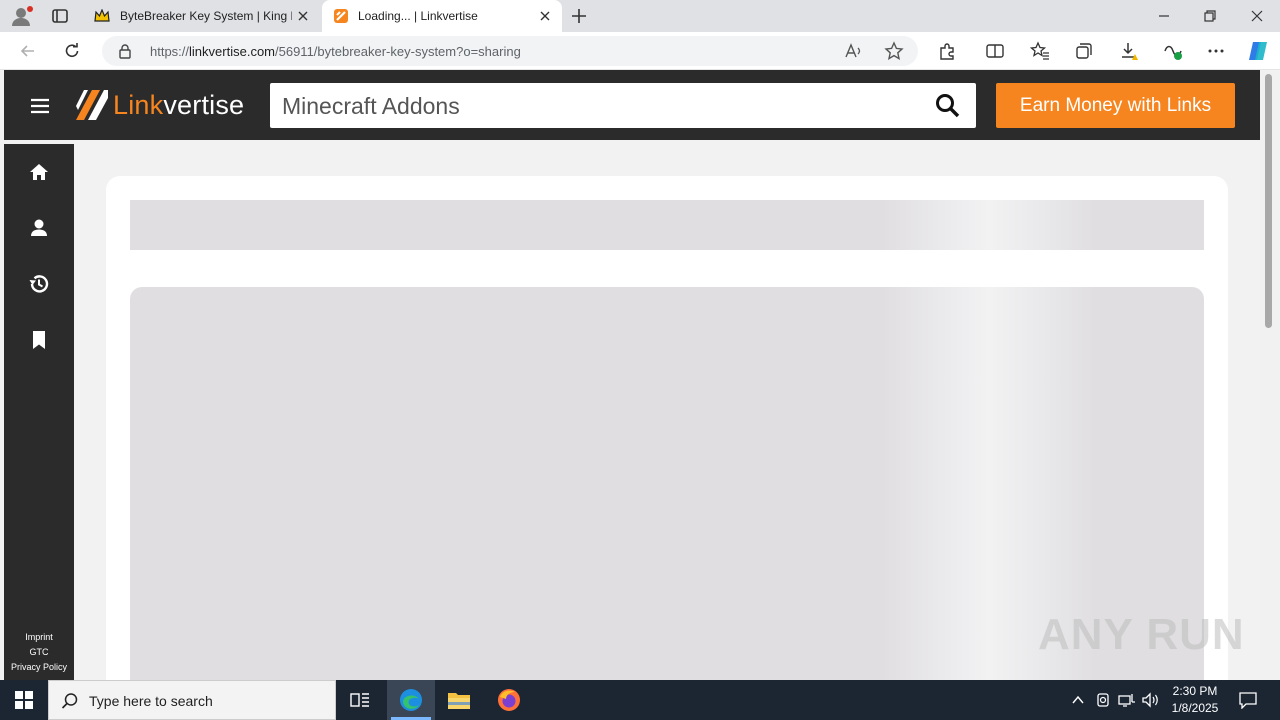 Image resolution: width=1280 pixels, height=720 pixels. I want to click on favorite-star-icon, so click(894, 51).